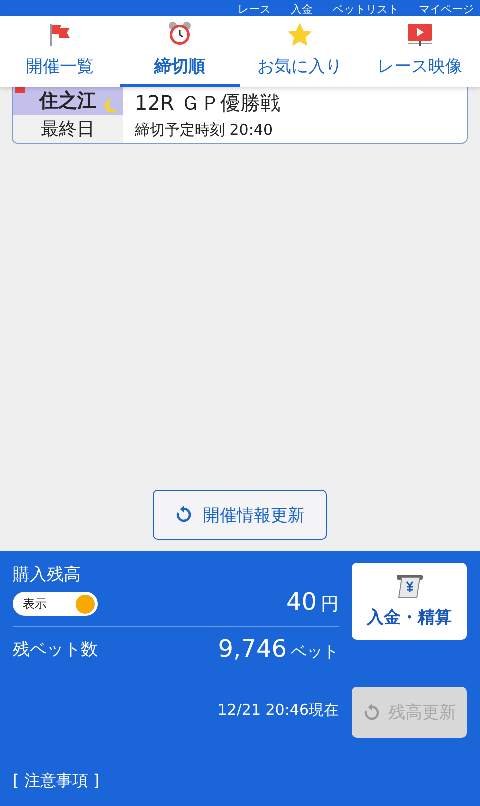  What do you see at coordinates (420, 35) in the screenshot?
I see `video-icon` at bounding box center [420, 35].